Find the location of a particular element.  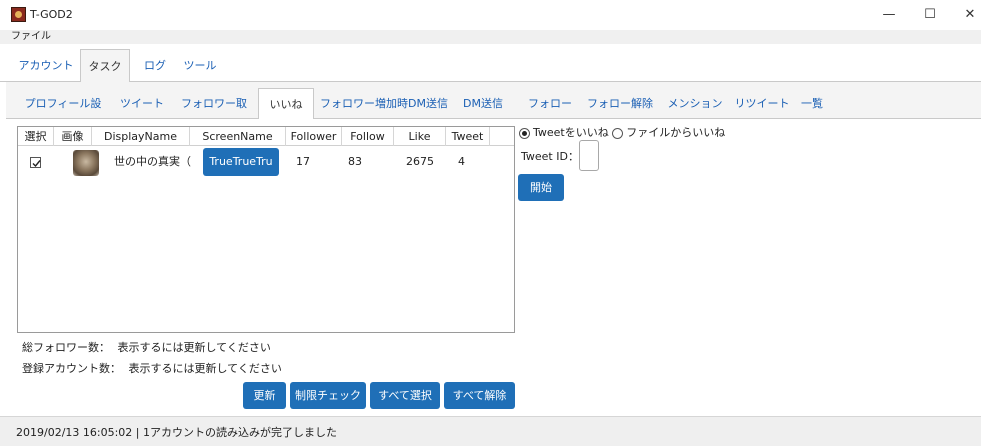

column-header-displayname: DisplayName is located at coordinates (141, 136).